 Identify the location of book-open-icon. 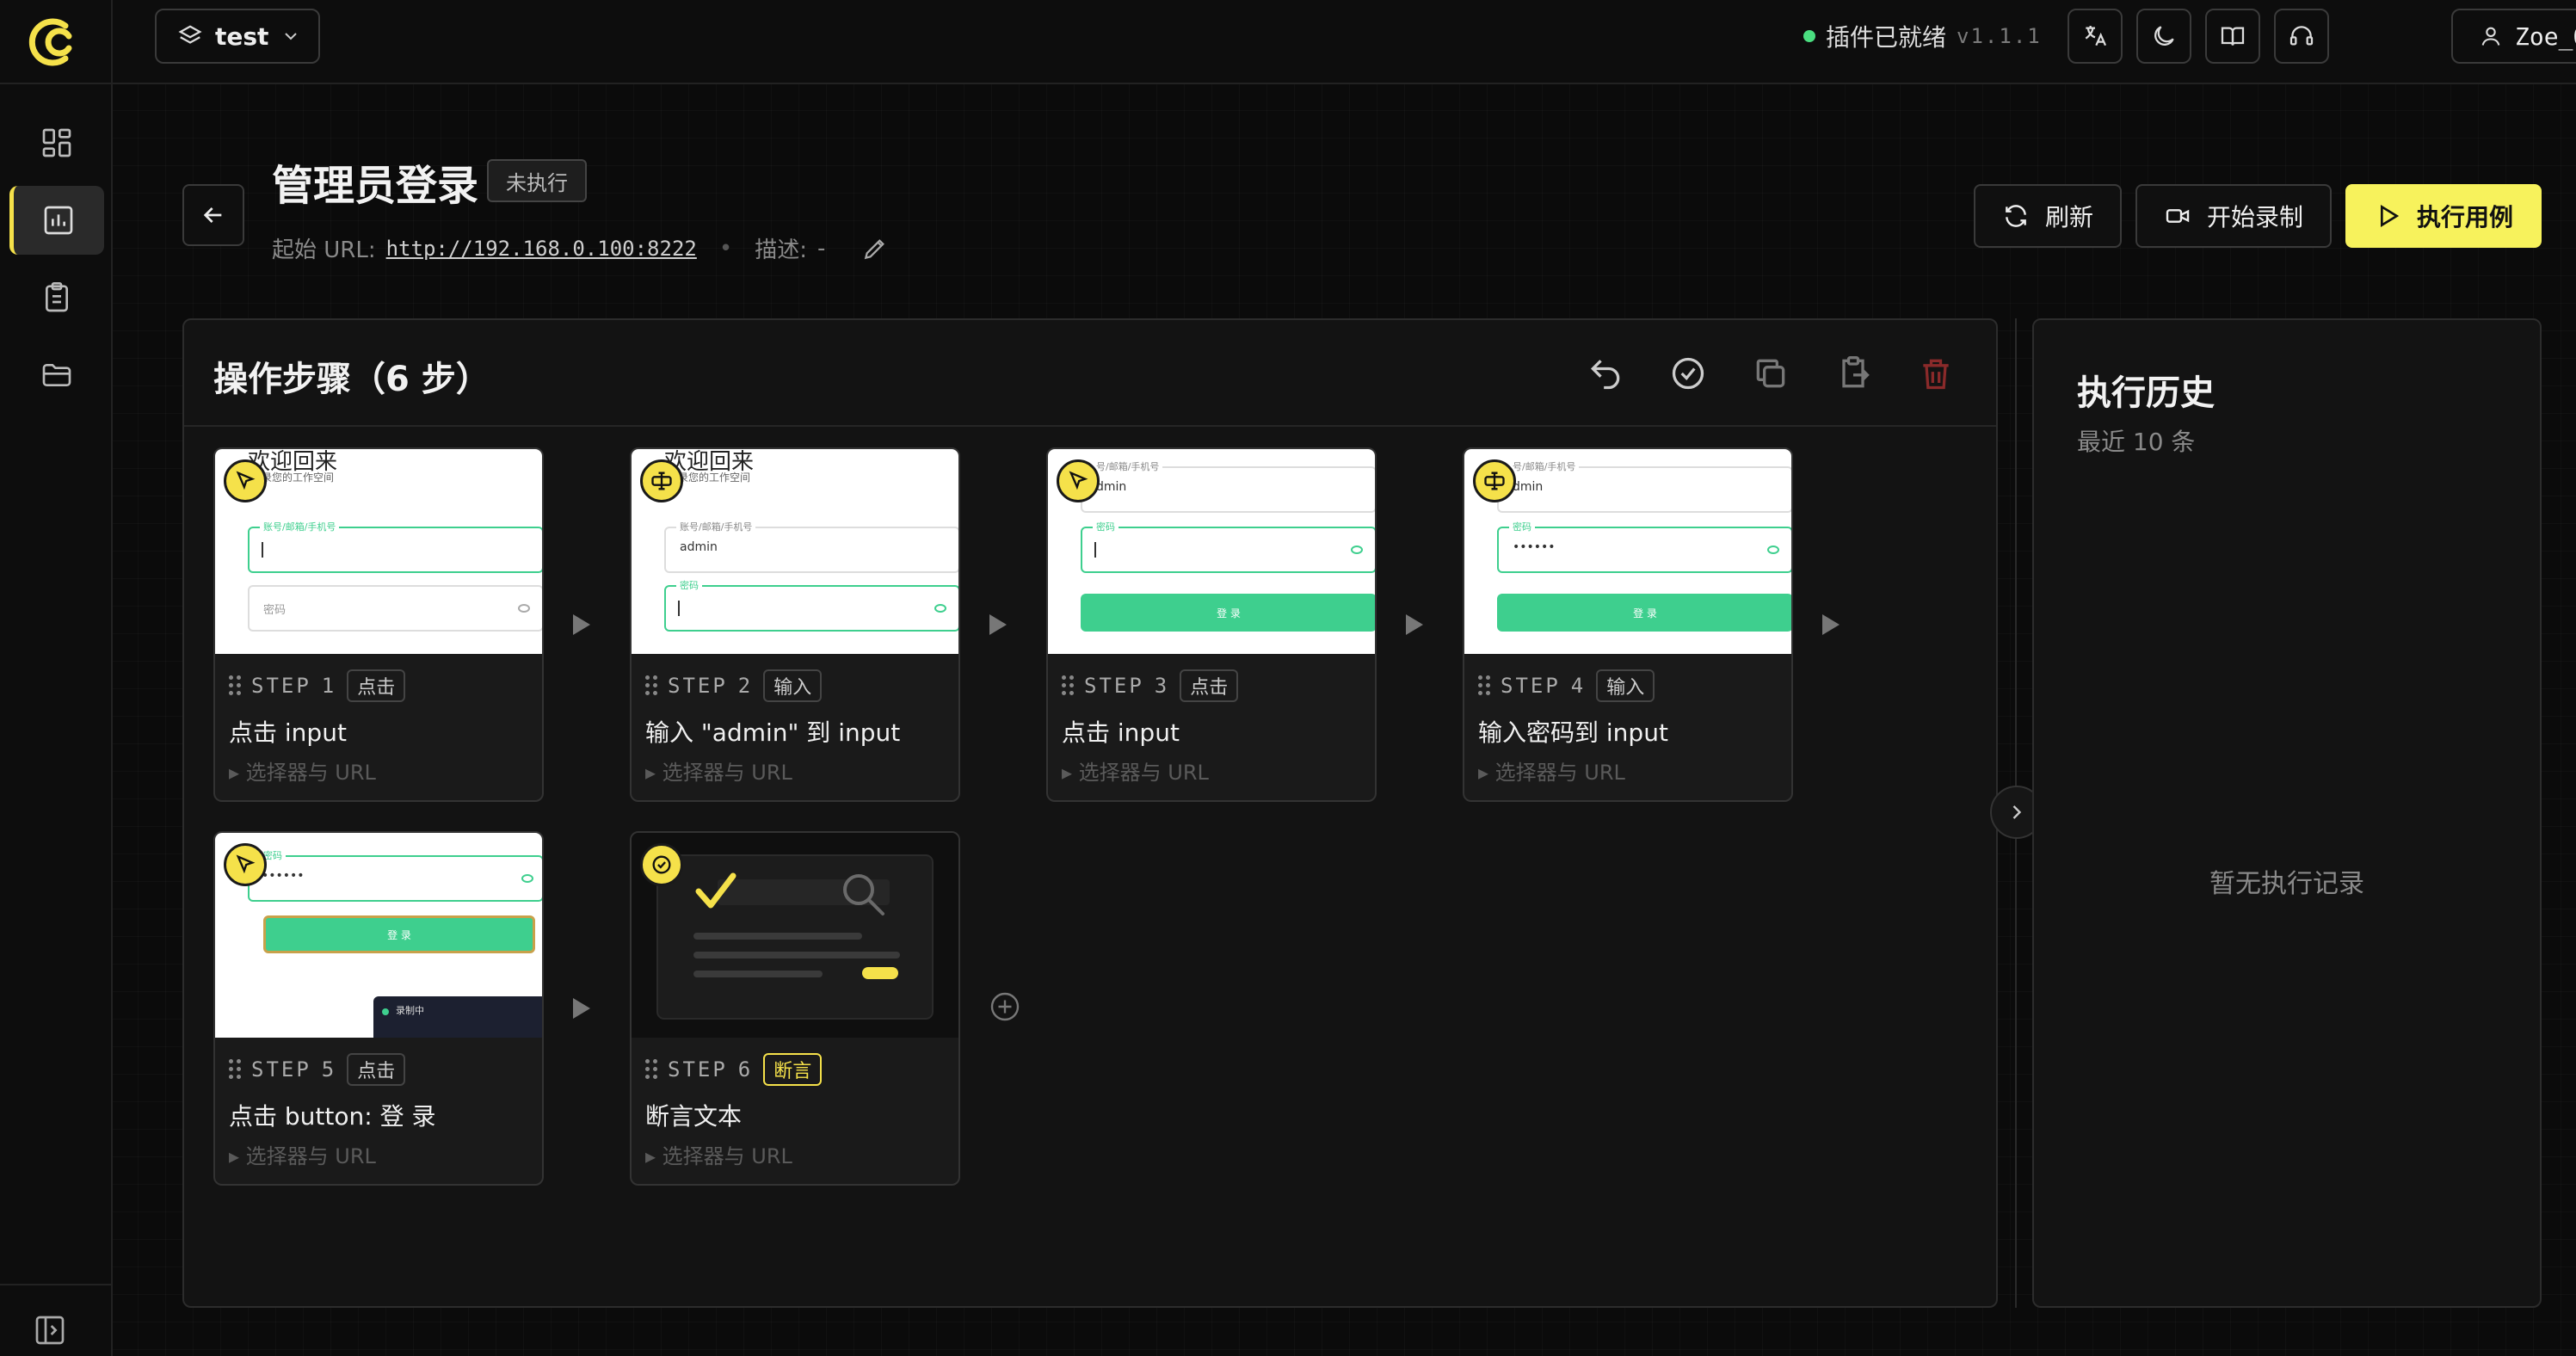
(2233, 36).